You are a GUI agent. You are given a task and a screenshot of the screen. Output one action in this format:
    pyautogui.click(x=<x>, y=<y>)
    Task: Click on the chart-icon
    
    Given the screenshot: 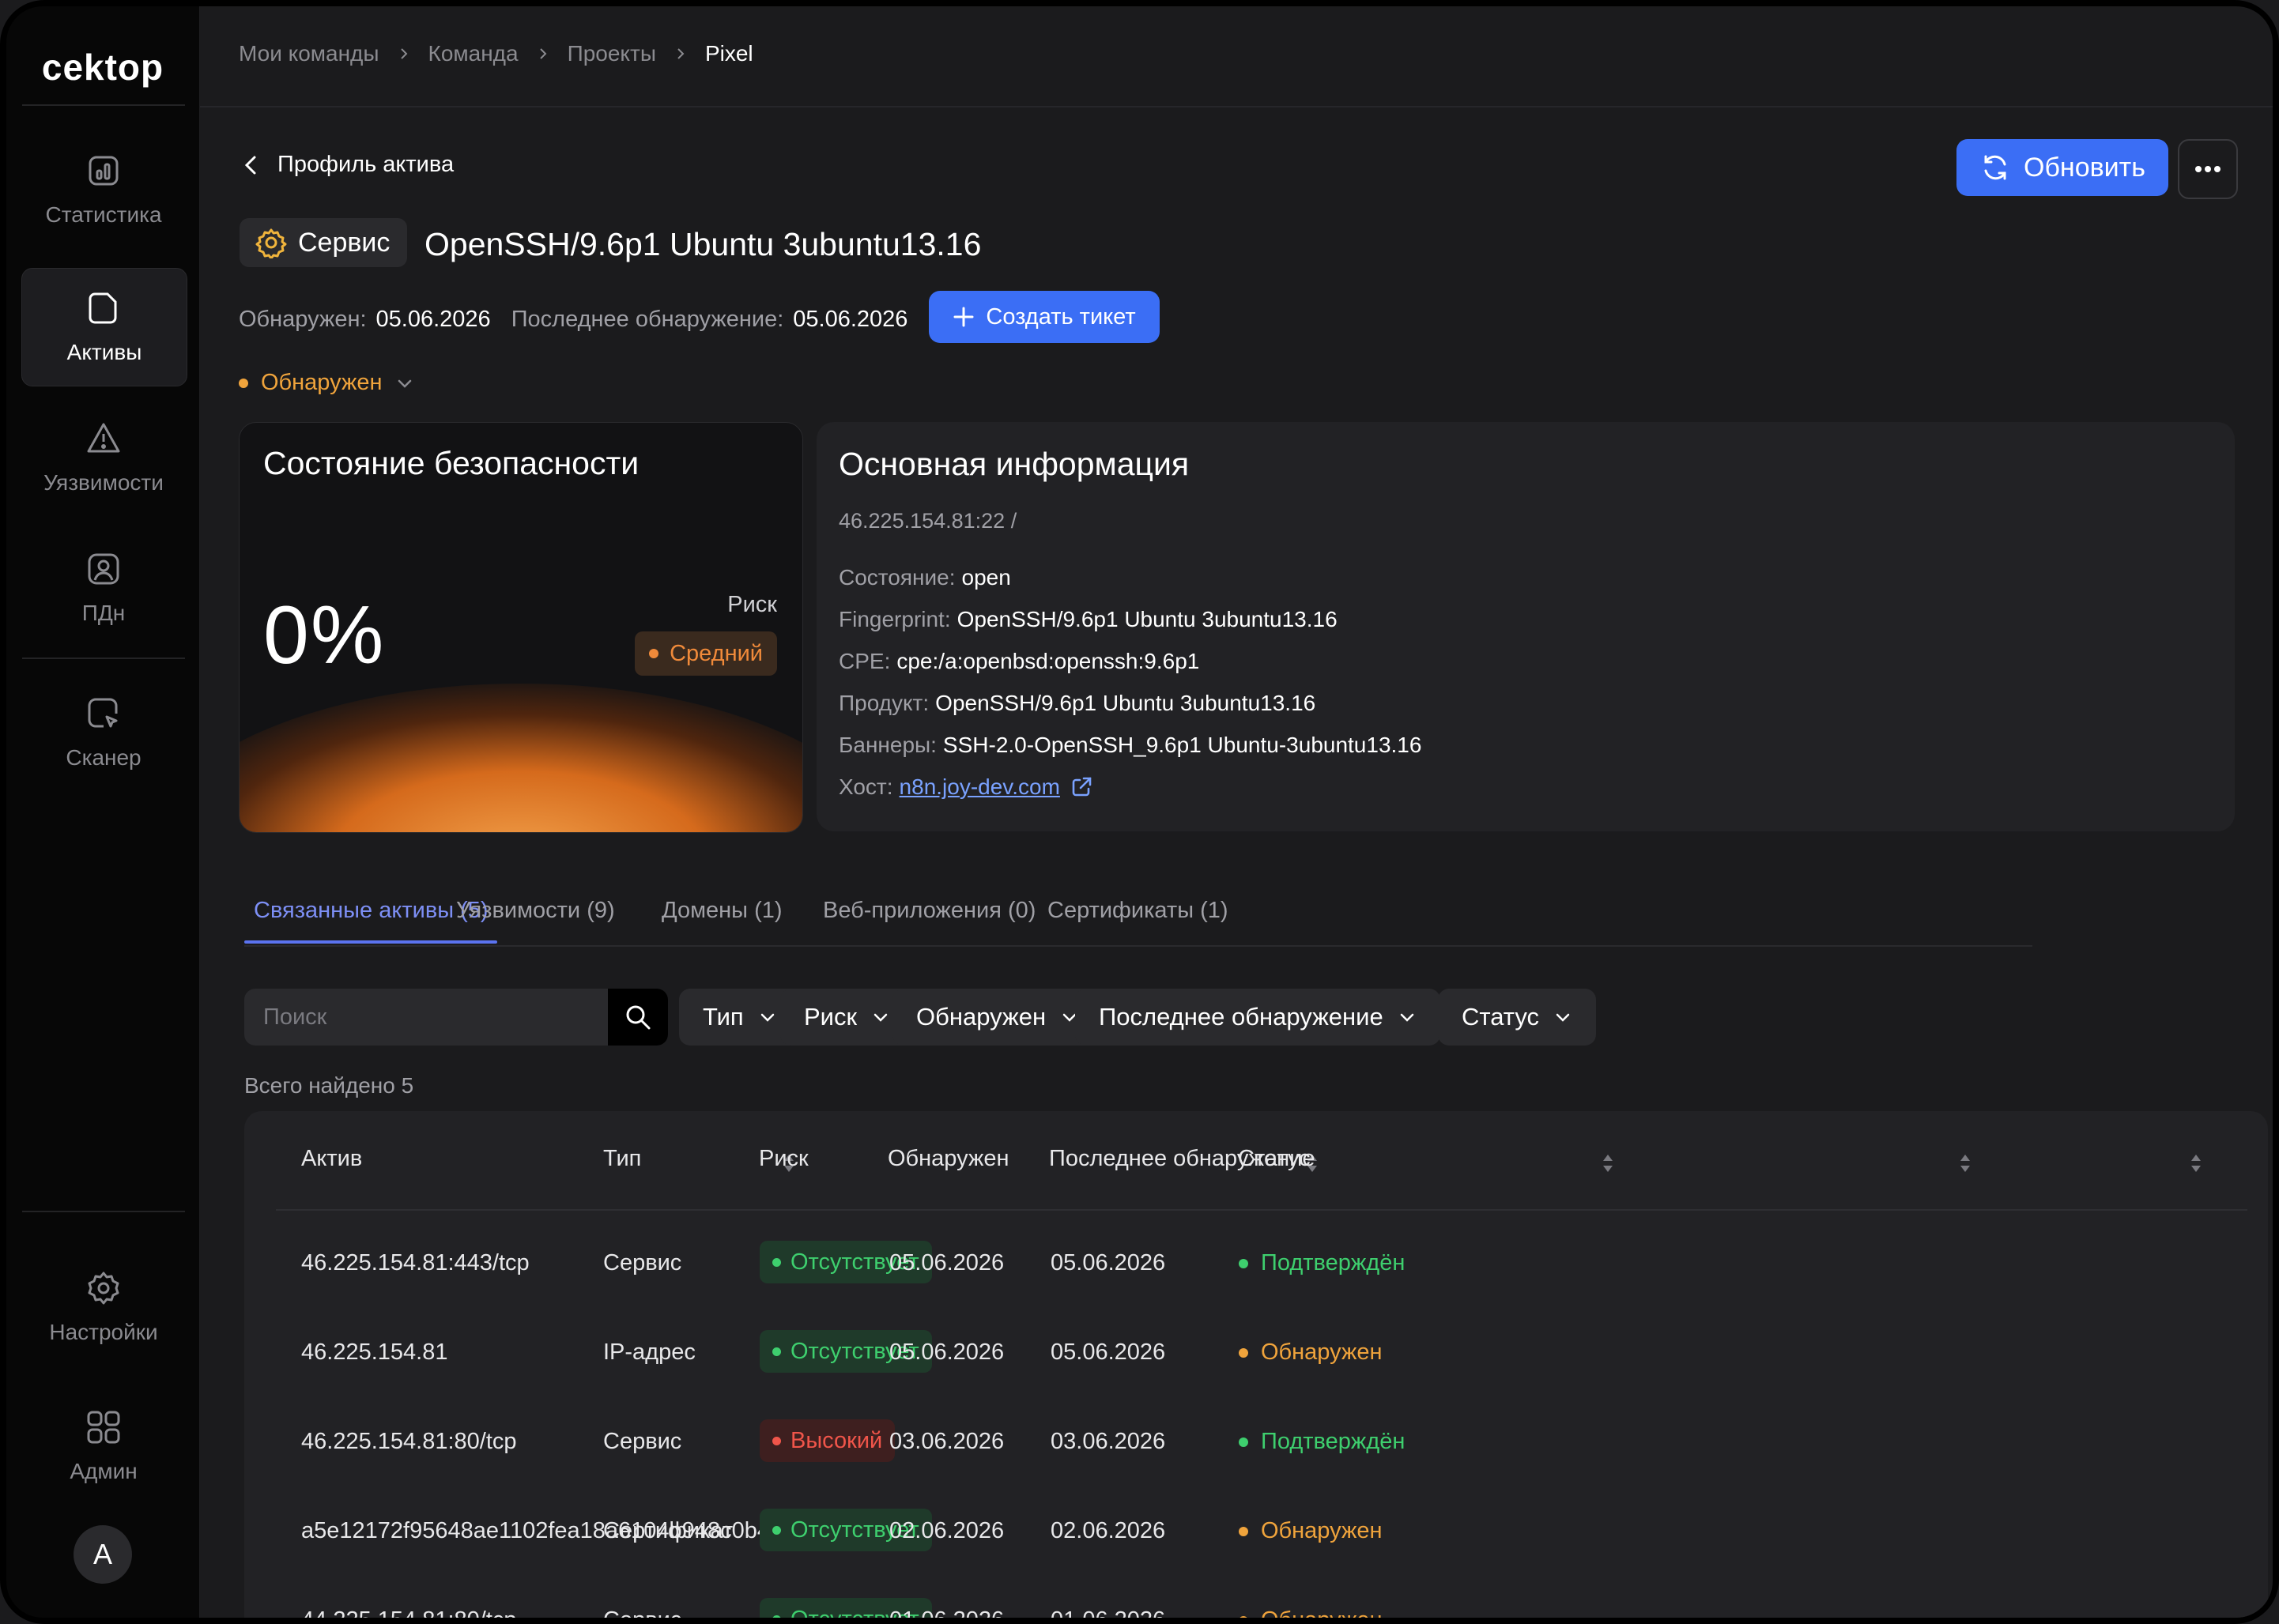 What is the action you would take?
    pyautogui.click(x=104, y=171)
    